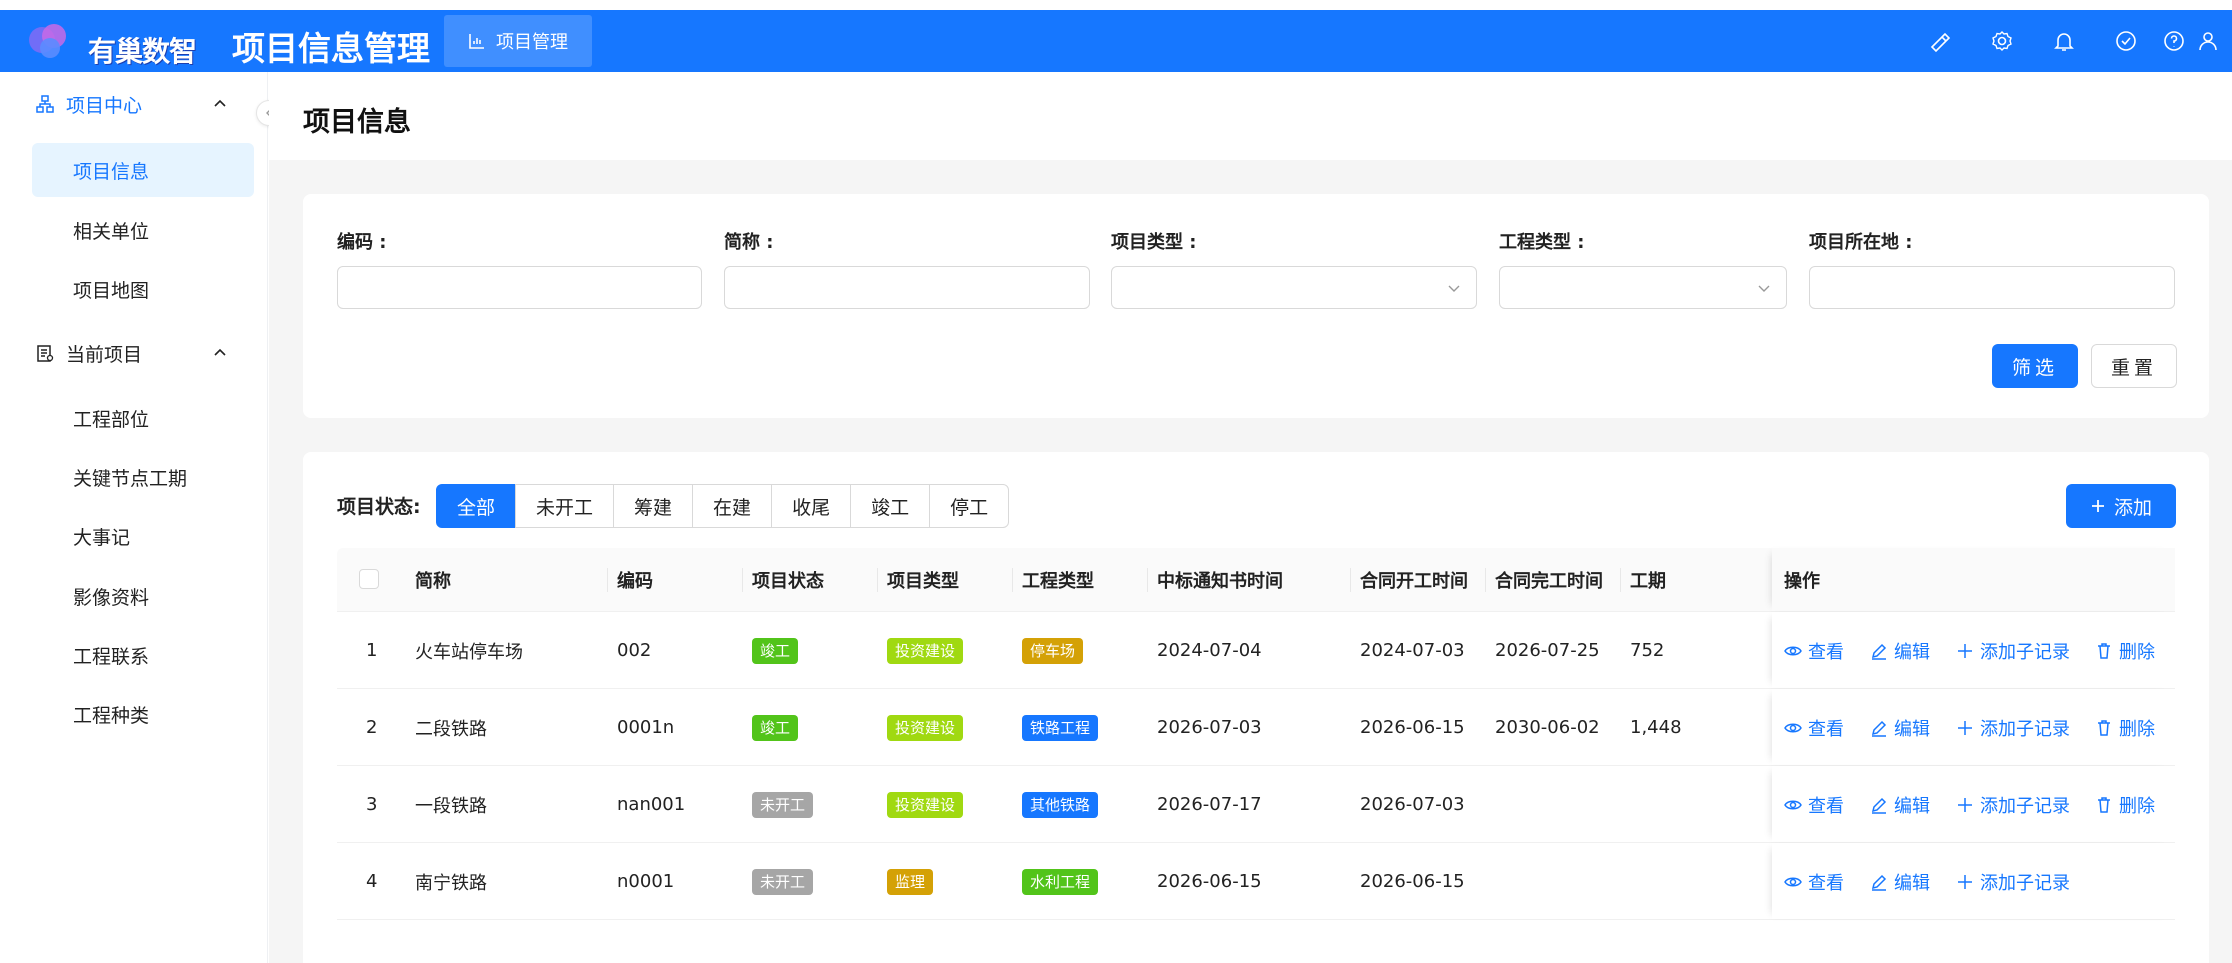 This screenshot has height=963, width=2232. Describe the element at coordinates (47, 41) in the screenshot. I see `logo-icon` at that location.